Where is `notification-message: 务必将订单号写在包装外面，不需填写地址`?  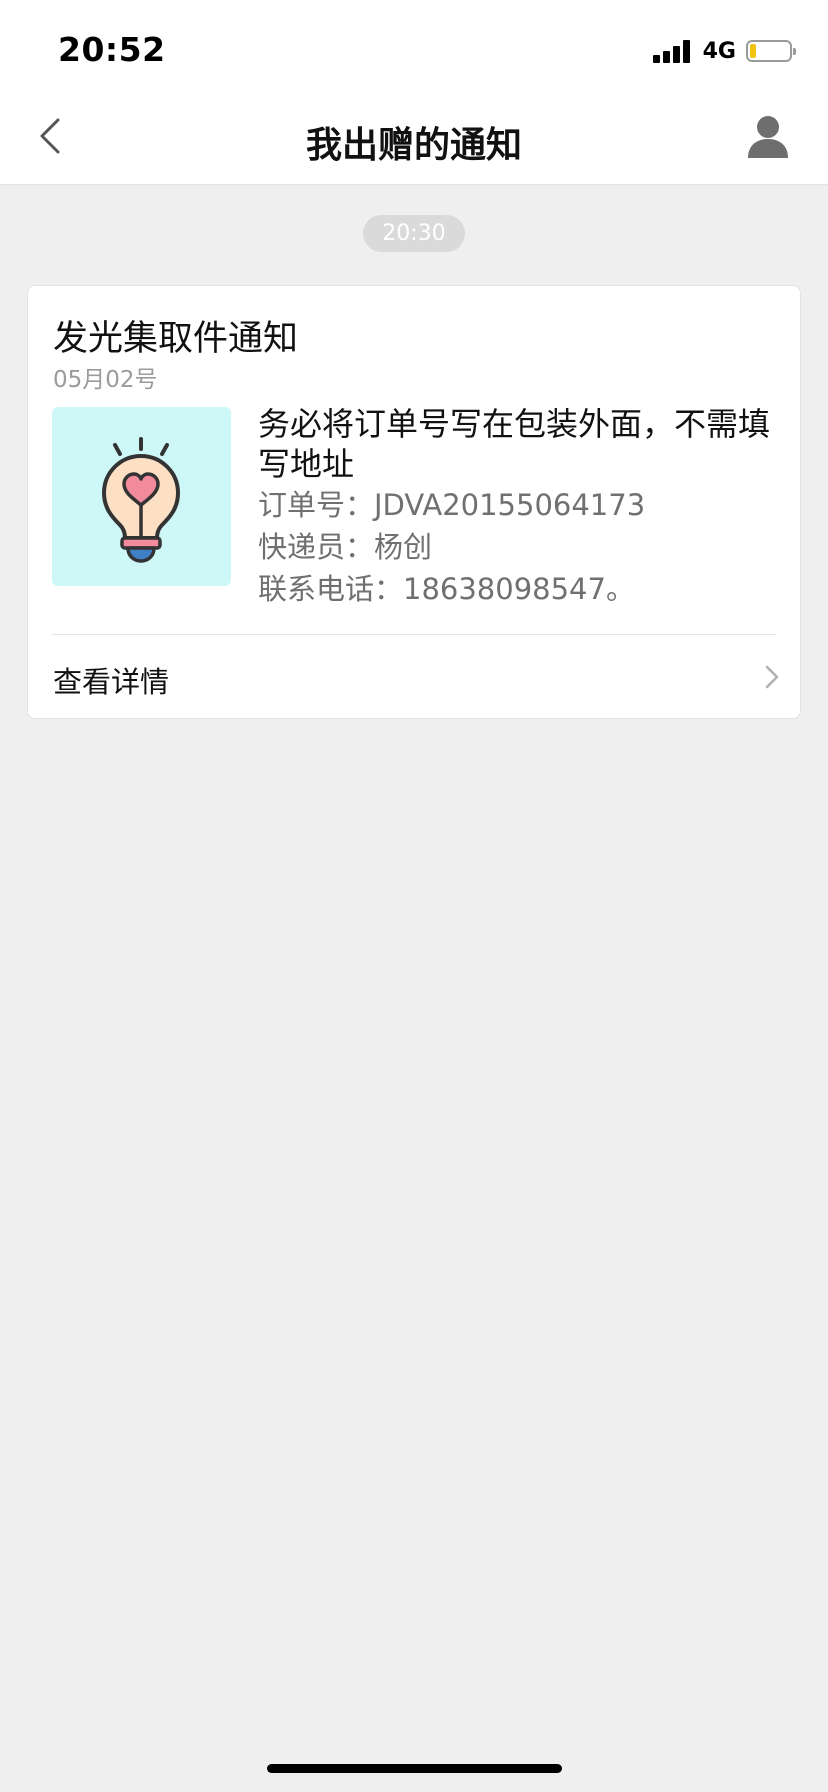 notification-message: 务必将订单号写在包装外面，不需填写地址 is located at coordinates (514, 444).